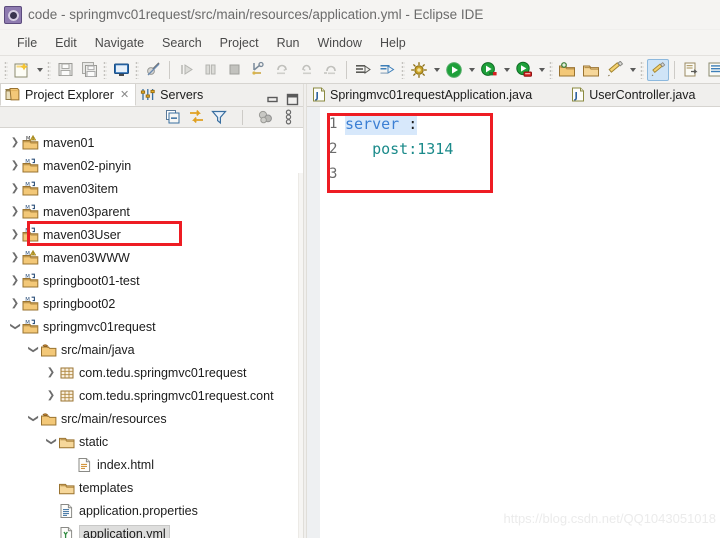 Image resolution: width=720 pixels, height=538 pixels. Describe the element at coordinates (330, 70) in the screenshot. I see `drop-to-frame-icon` at that location.